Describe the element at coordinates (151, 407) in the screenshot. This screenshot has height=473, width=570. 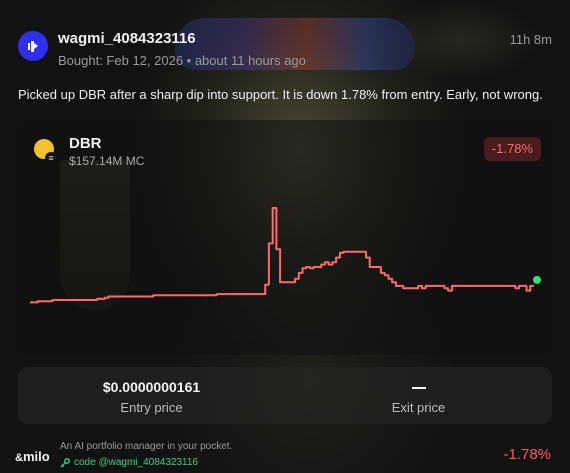
I see `entry-price-label: Entry price` at that location.